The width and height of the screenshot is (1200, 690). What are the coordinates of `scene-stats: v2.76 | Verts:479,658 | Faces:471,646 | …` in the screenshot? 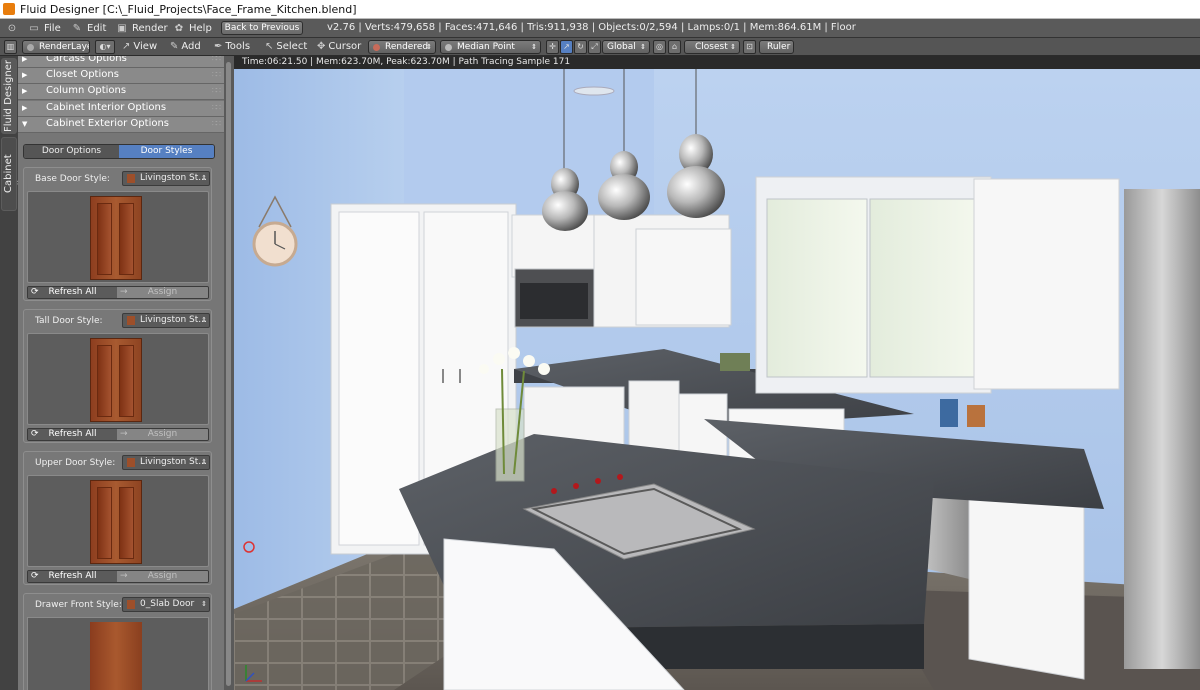 It's located at (591, 27).